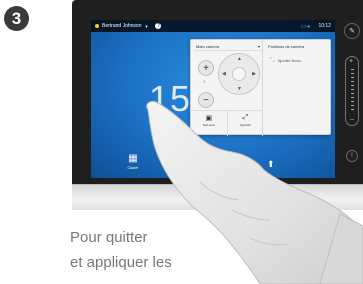 This screenshot has width=363, height=284. Describe the element at coordinates (351, 61) in the screenshot. I see `volume-up-icon: +` at that location.